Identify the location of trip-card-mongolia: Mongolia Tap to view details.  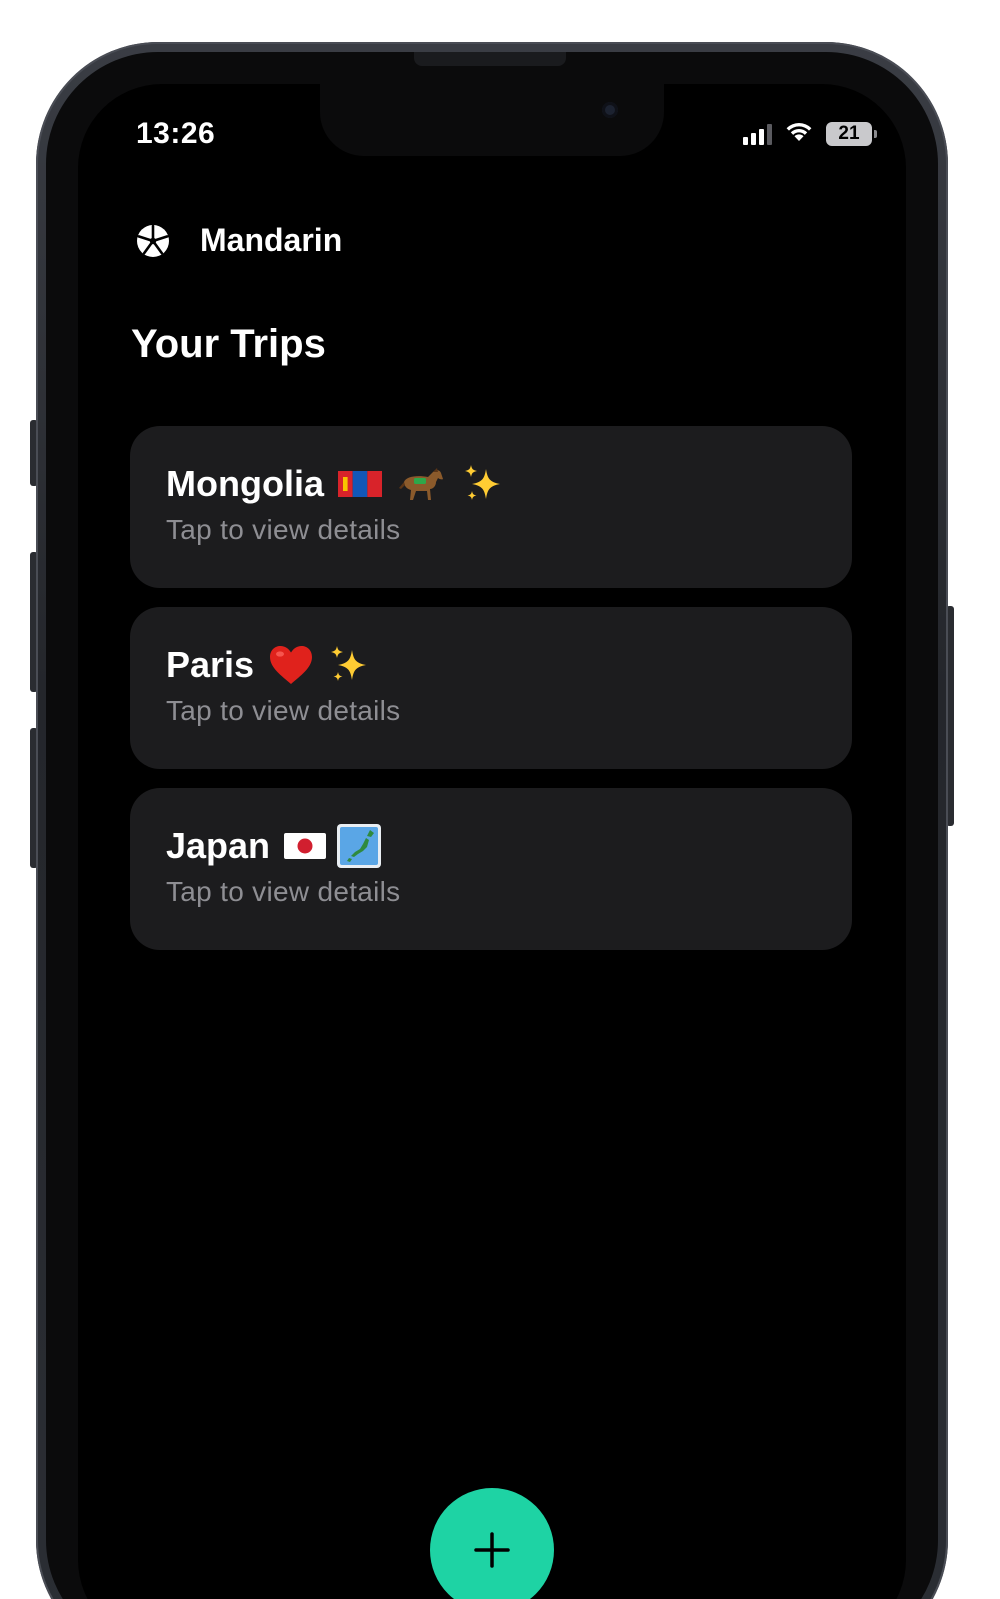
(491, 507).